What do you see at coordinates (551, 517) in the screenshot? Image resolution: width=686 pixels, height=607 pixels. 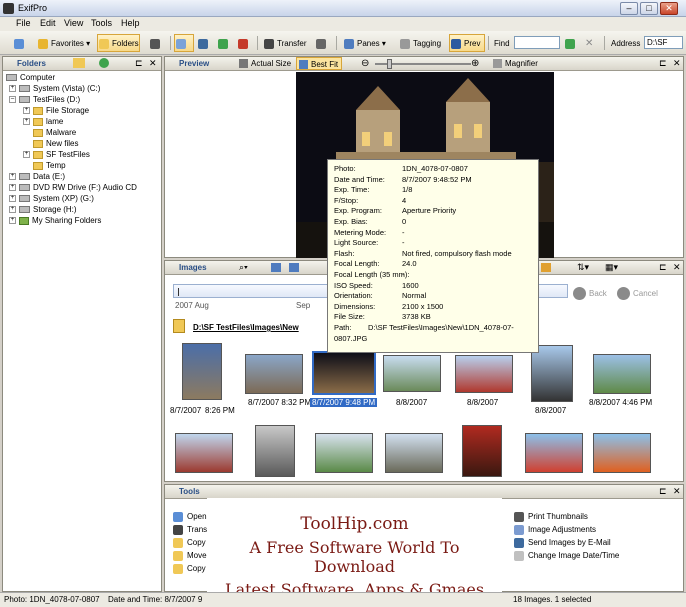 I see `tool-print-thumbnails: Print Thumbnails` at bounding box center [551, 517].